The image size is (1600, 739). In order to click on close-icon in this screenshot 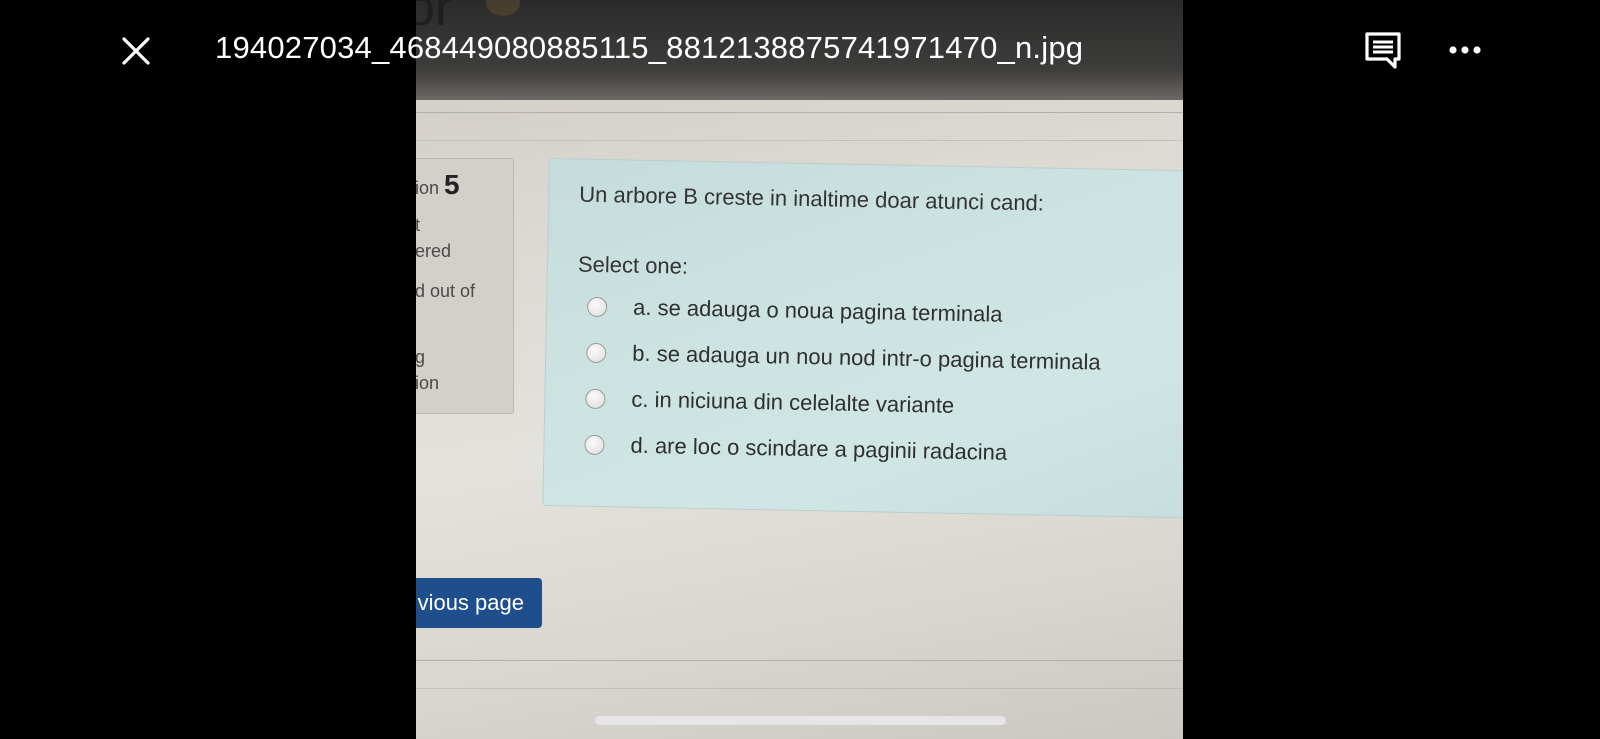, I will do `click(136, 51)`.